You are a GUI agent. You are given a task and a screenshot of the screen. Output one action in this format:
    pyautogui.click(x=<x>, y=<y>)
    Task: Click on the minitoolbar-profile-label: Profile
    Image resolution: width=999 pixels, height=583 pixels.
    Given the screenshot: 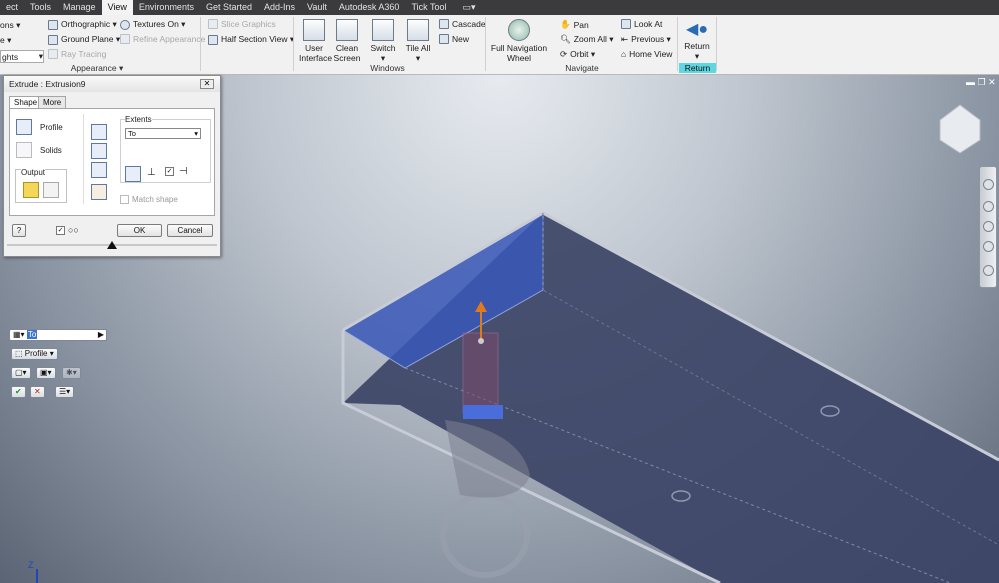 What is the action you would take?
    pyautogui.click(x=36, y=353)
    